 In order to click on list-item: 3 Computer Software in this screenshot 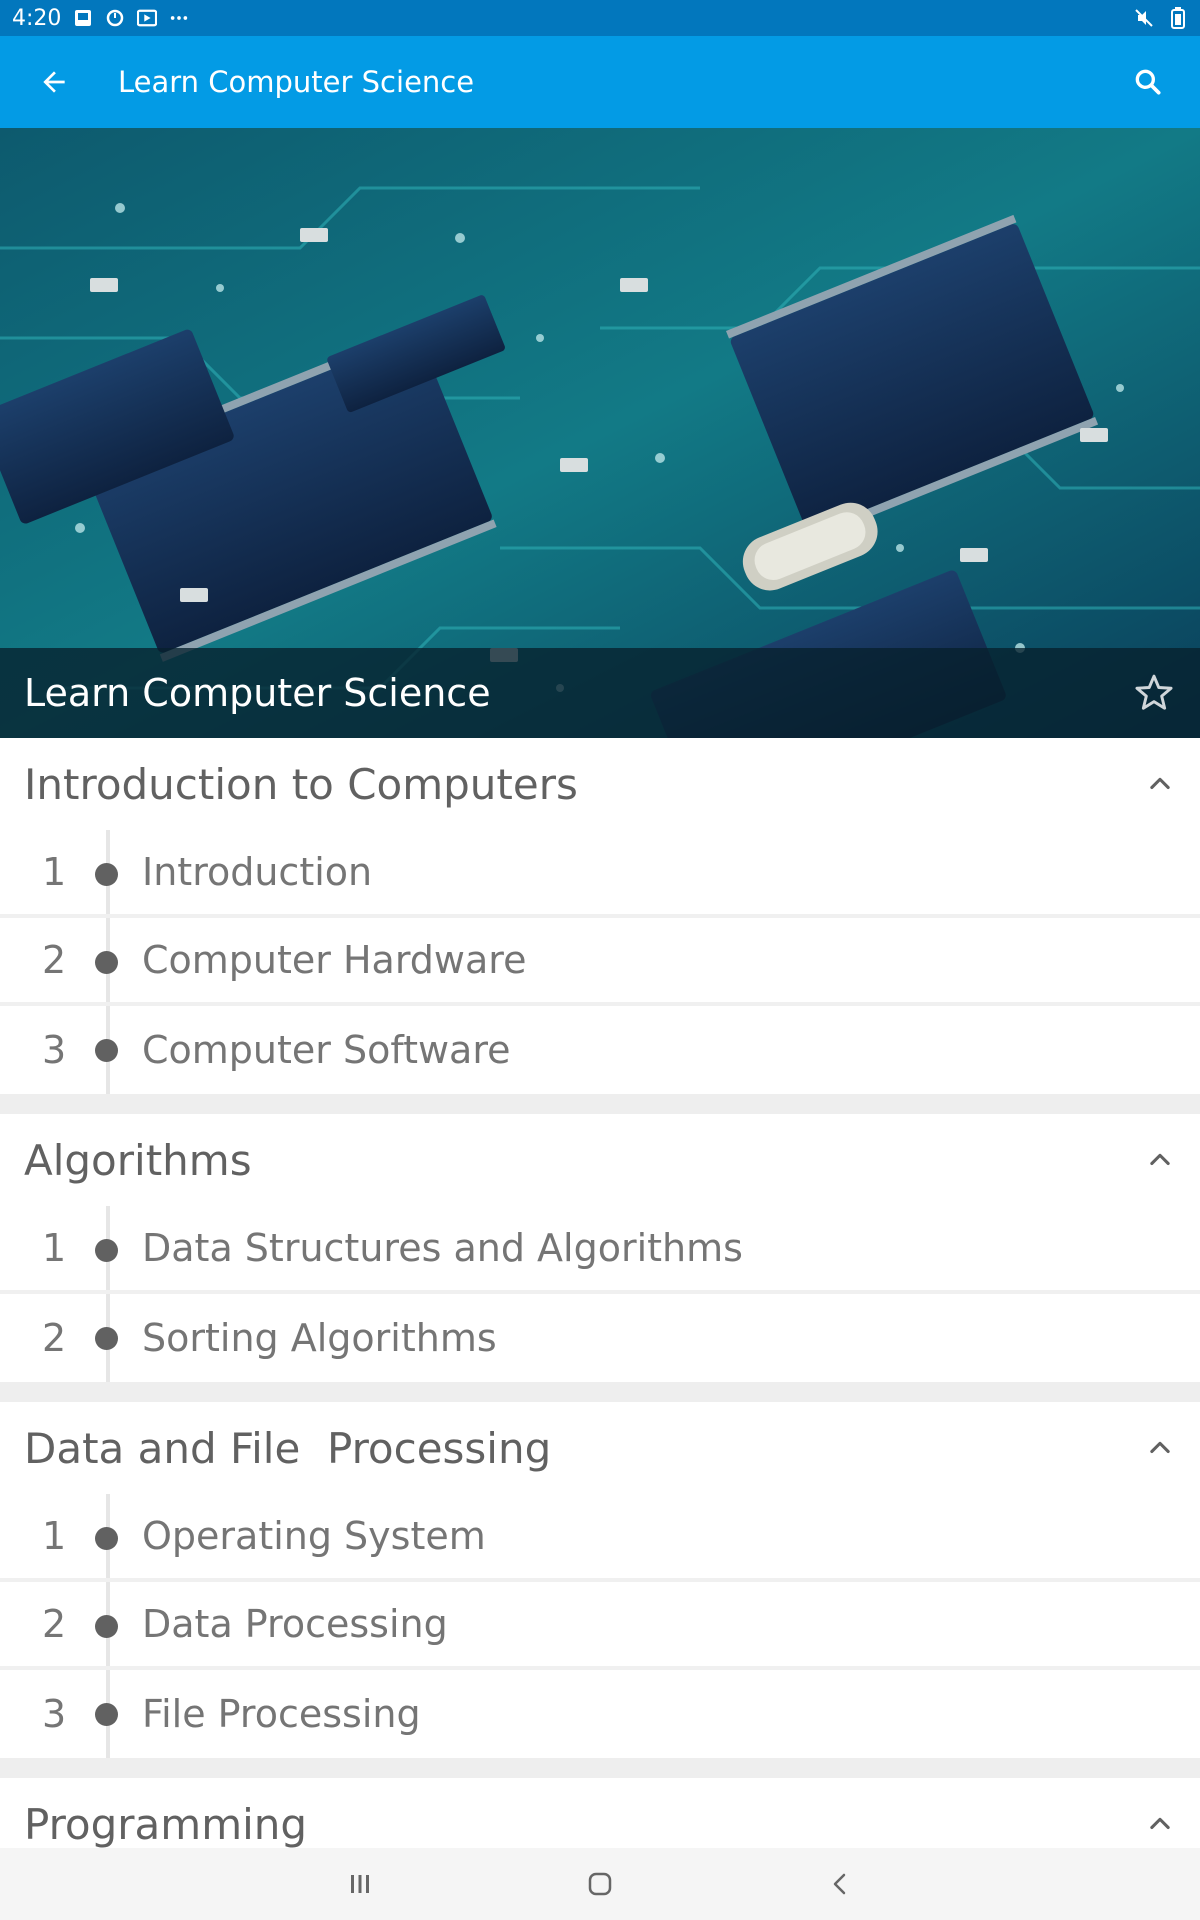, I will do `click(600, 1050)`.